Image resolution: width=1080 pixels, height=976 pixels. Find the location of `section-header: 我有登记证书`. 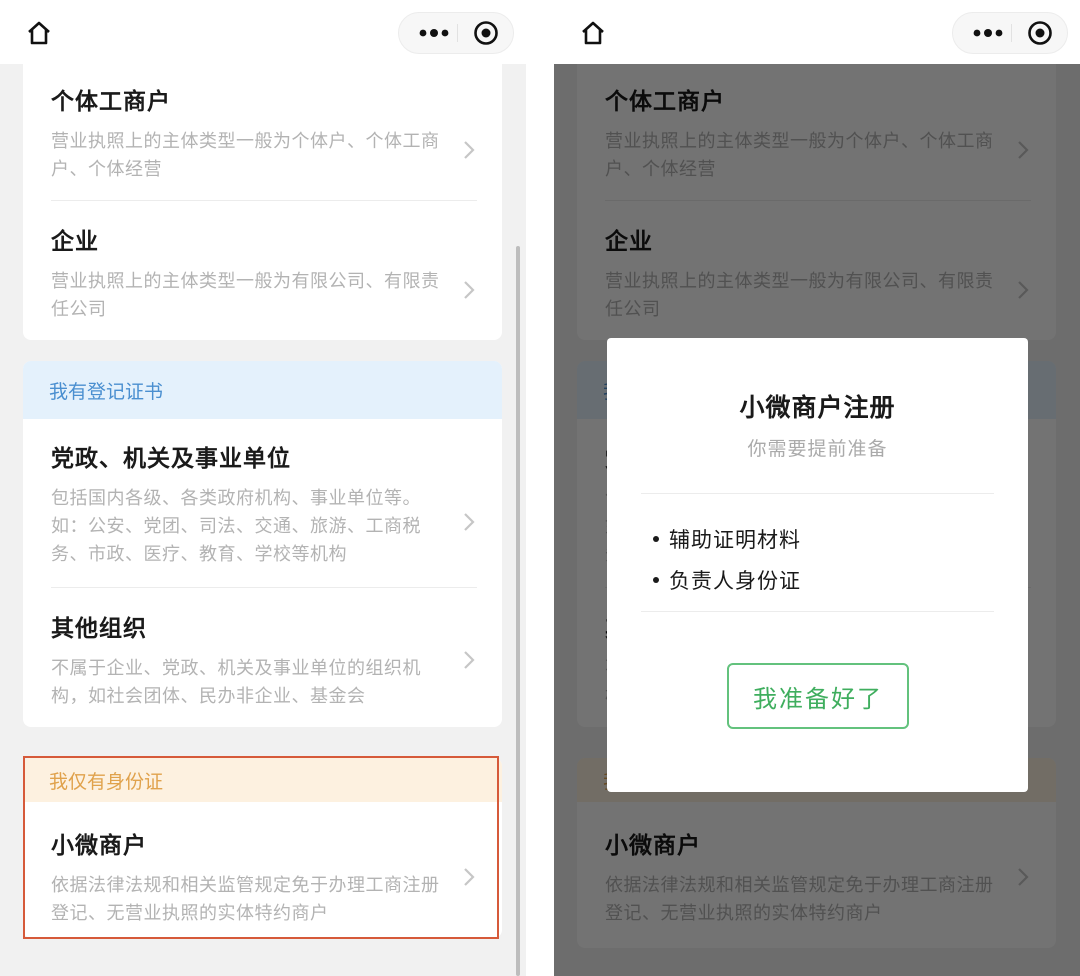

section-header: 我有登记证书 is located at coordinates (262, 390).